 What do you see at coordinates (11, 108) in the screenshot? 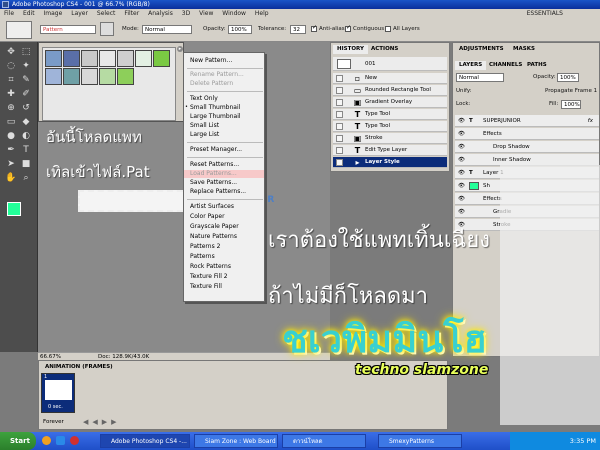
I see `clone-stamp-tool-icon: ⊕` at bounding box center [11, 108].